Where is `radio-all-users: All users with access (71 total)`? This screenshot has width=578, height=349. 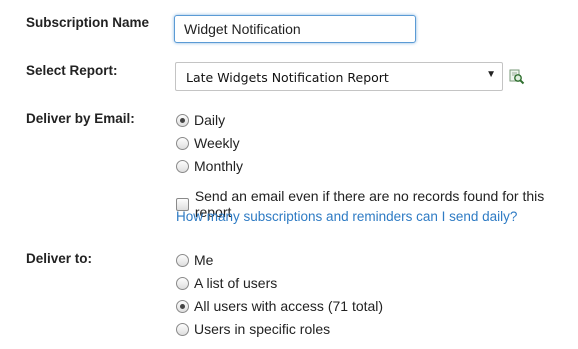
radio-all-users: All users with access (71 total) is located at coordinates (279, 306).